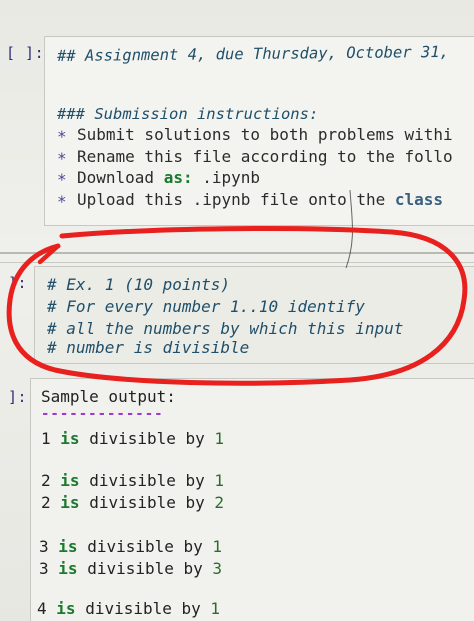 The width and height of the screenshot is (474, 621). I want to click on code-comment-line: # all the numbers by which this input, so click(225, 328).